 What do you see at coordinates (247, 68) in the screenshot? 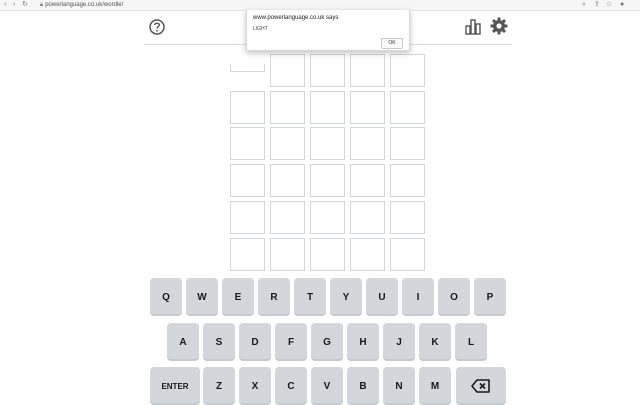
I see `board-tile-partial` at bounding box center [247, 68].